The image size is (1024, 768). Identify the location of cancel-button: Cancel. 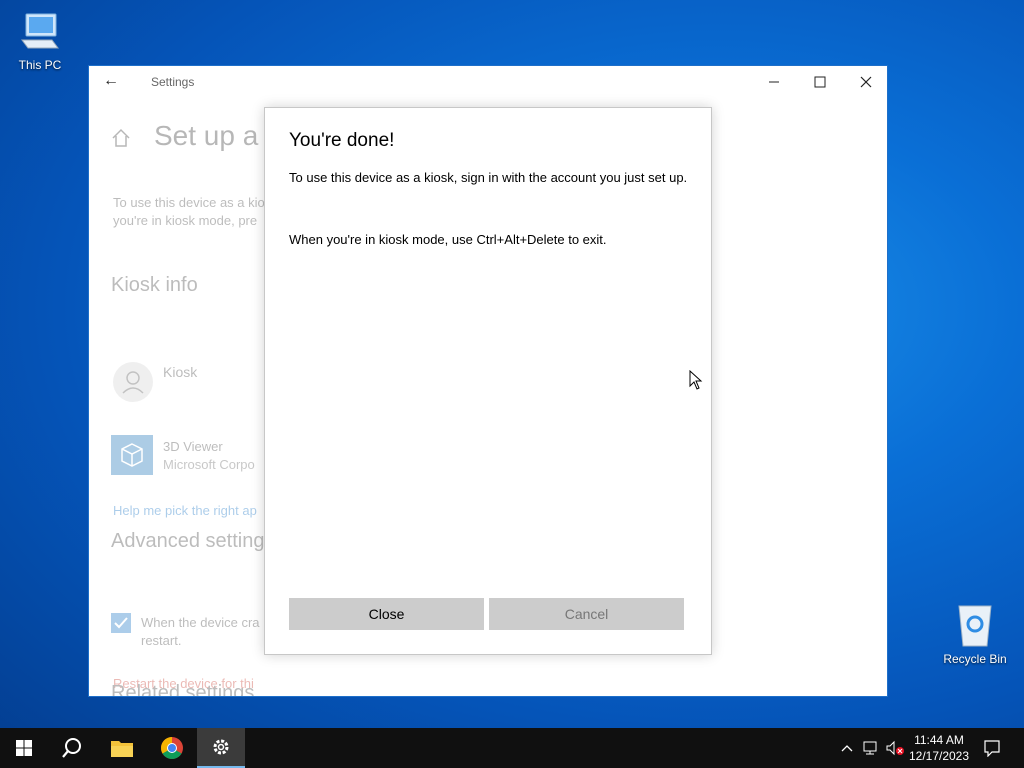
(586, 614).